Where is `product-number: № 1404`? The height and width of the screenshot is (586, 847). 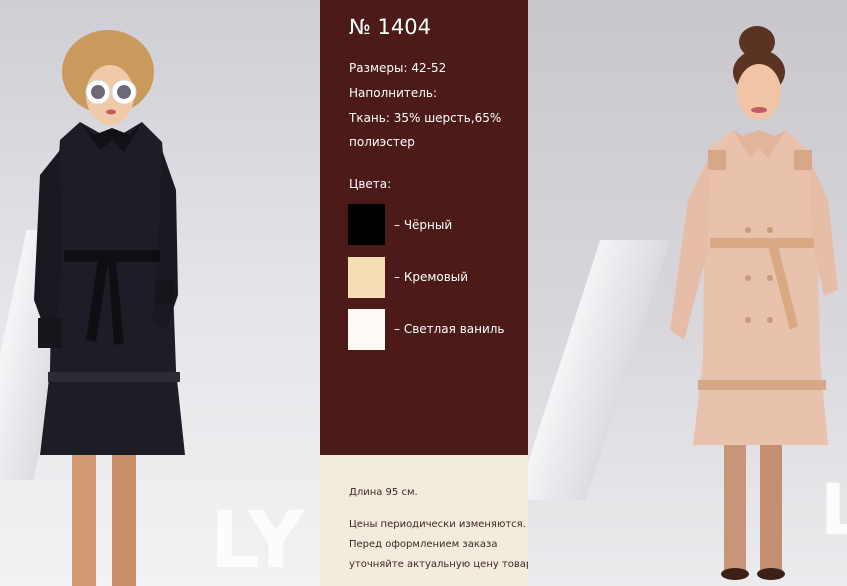 product-number: № 1404 is located at coordinates (390, 27).